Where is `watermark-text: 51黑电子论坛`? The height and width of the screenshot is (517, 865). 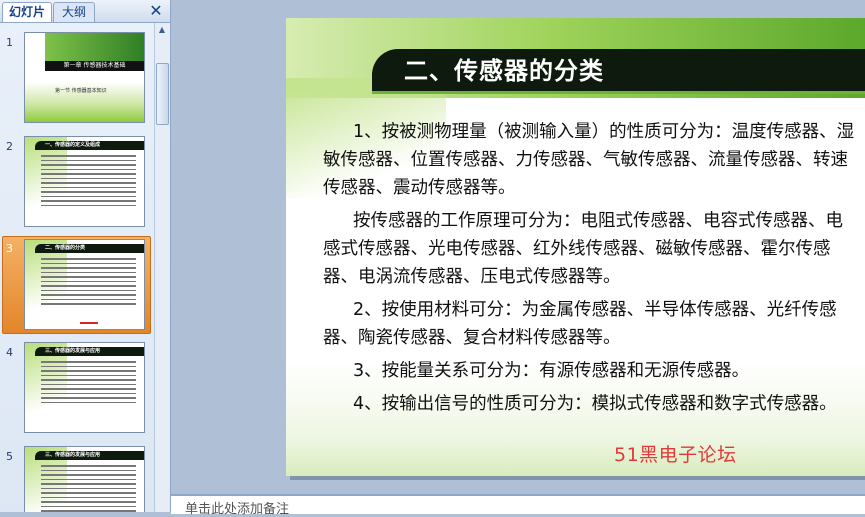 watermark-text: 51黑电子论坛 is located at coordinates (675, 455).